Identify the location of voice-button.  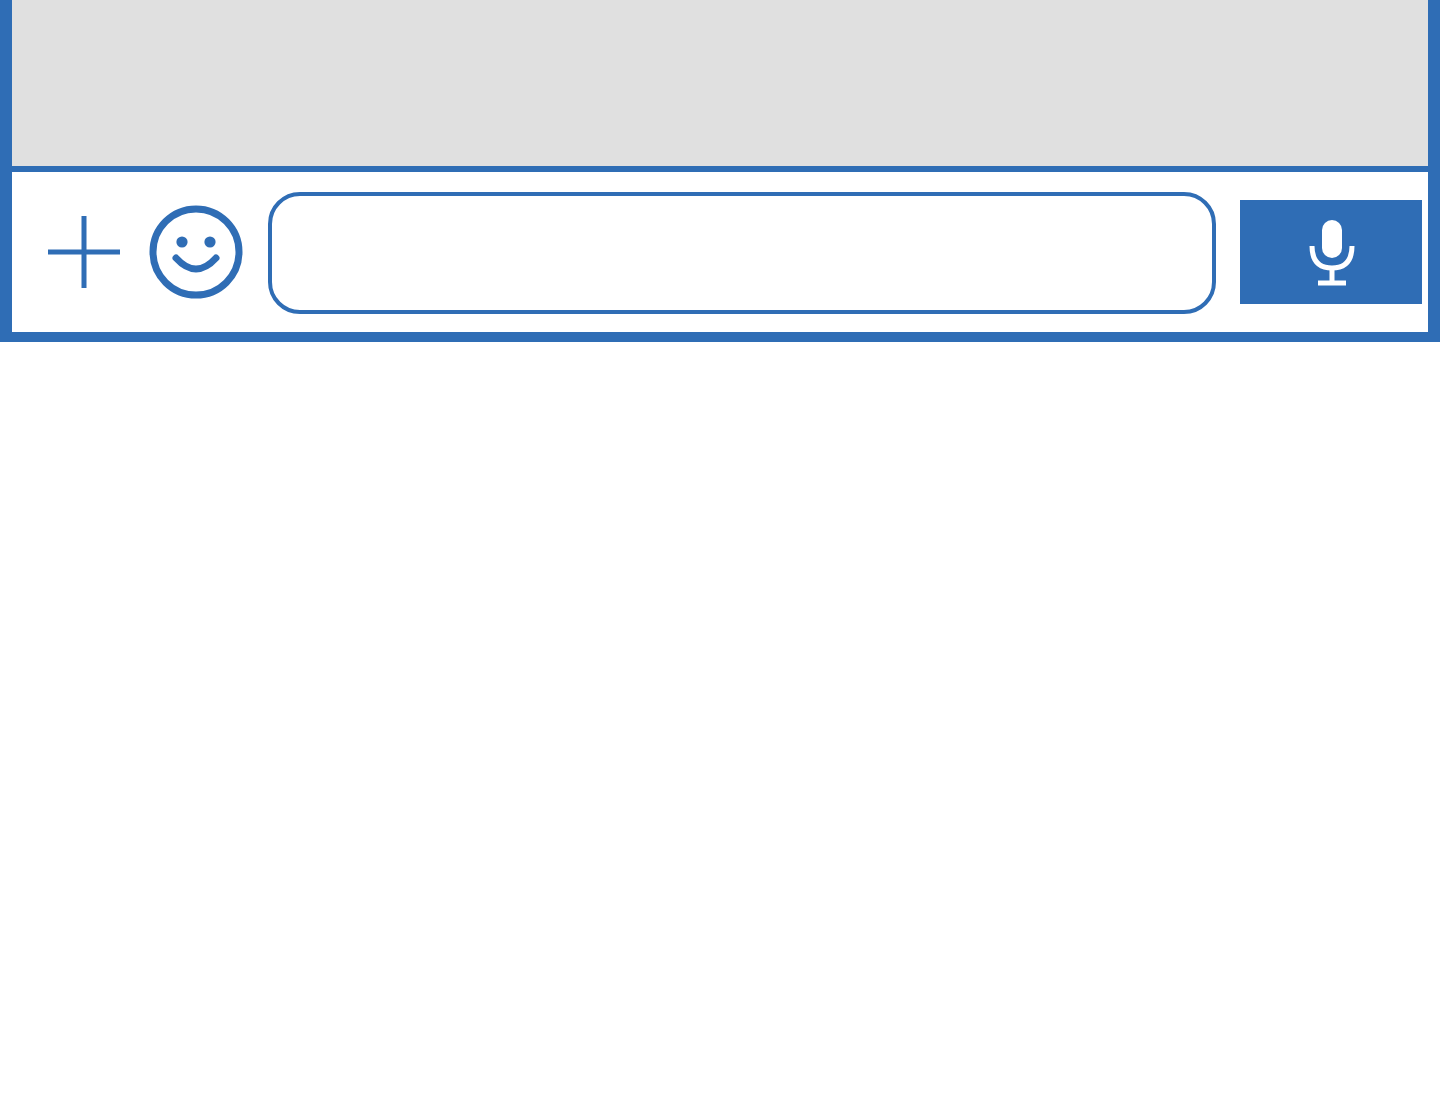
(1331, 252).